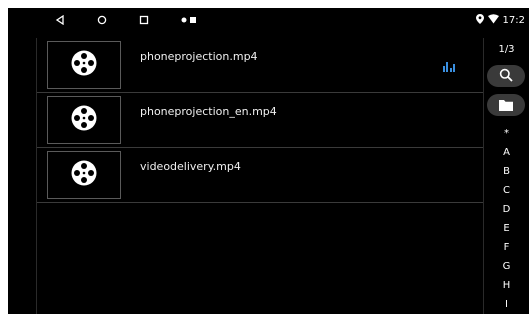 The image size is (529, 314). I want to click on folder-icon, so click(506, 105).